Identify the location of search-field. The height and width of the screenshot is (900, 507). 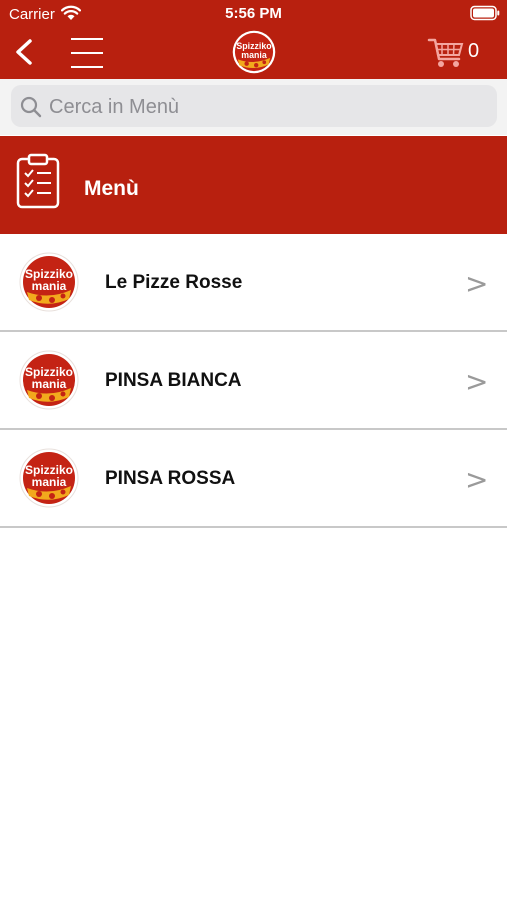
(254, 107).